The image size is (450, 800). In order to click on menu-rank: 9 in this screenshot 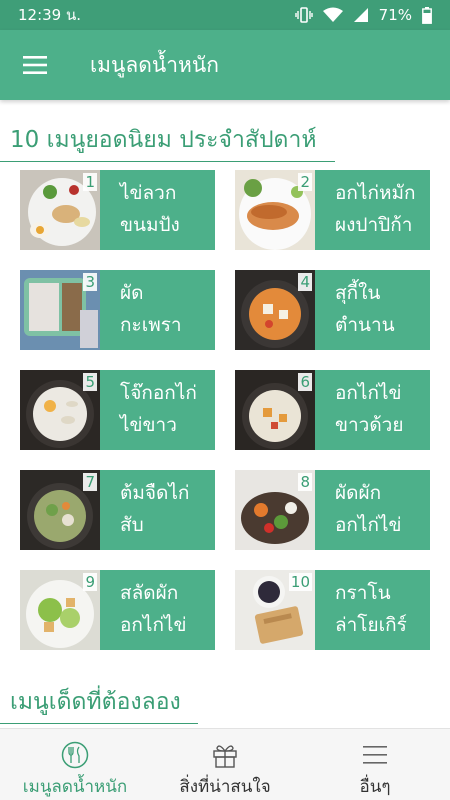, I will do `click(90, 582)`.